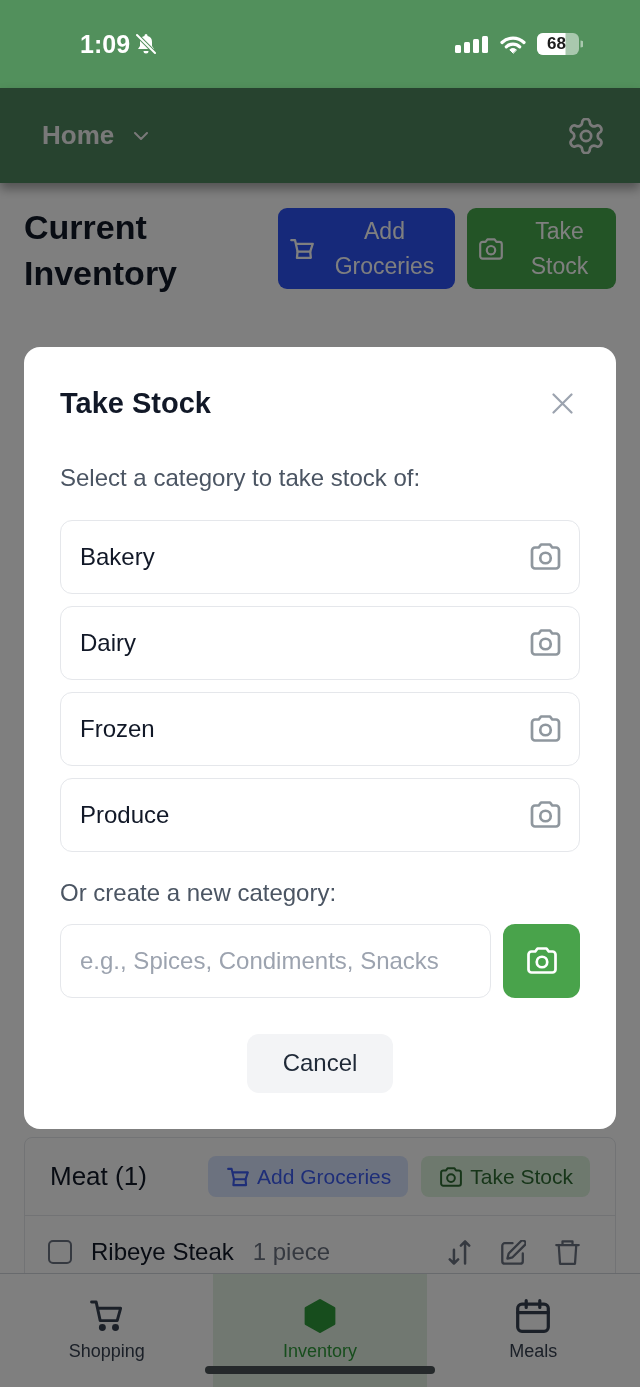 This screenshot has height=1387, width=640. I want to click on nav-tab: Inventory, so click(320, 1330).